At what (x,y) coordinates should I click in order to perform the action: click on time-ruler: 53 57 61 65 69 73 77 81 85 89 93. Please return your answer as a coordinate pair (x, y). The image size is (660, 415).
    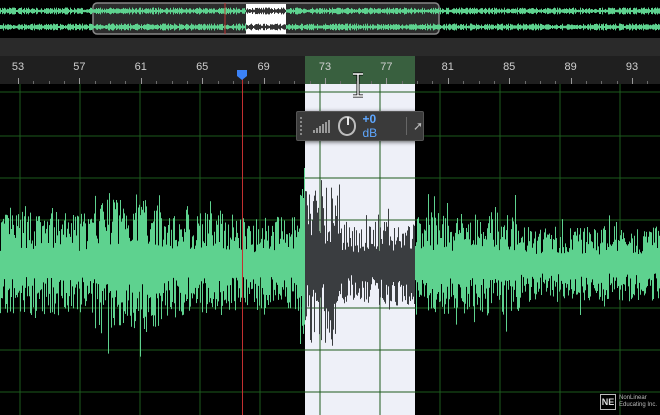
    Looking at the image, I should click on (330, 70).